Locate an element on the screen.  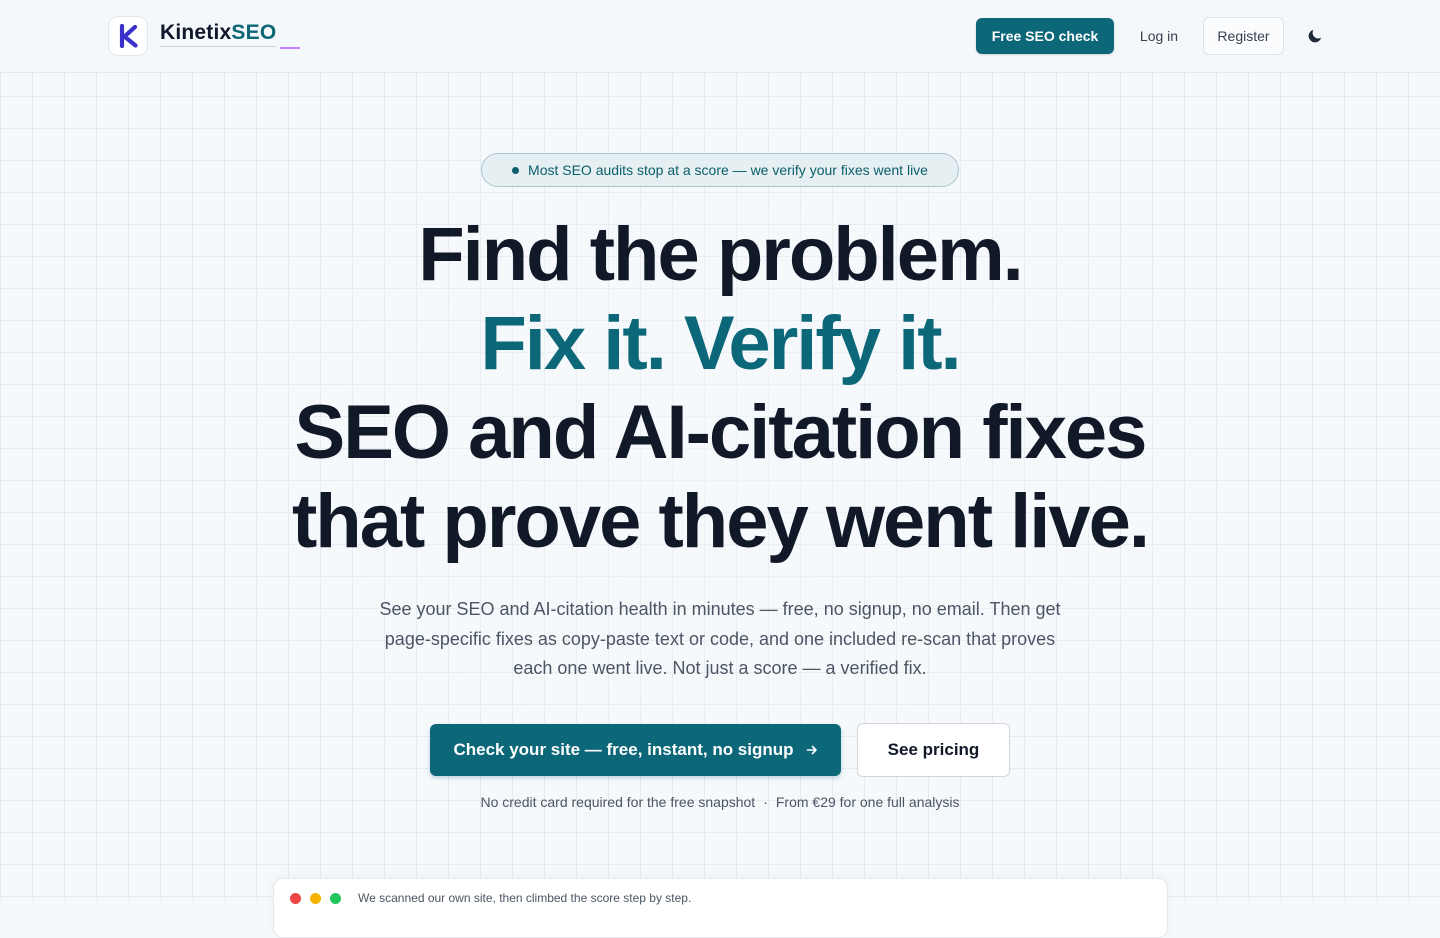
headline-line-2-accent: Fix it. Verify it. is located at coordinates (720, 343).